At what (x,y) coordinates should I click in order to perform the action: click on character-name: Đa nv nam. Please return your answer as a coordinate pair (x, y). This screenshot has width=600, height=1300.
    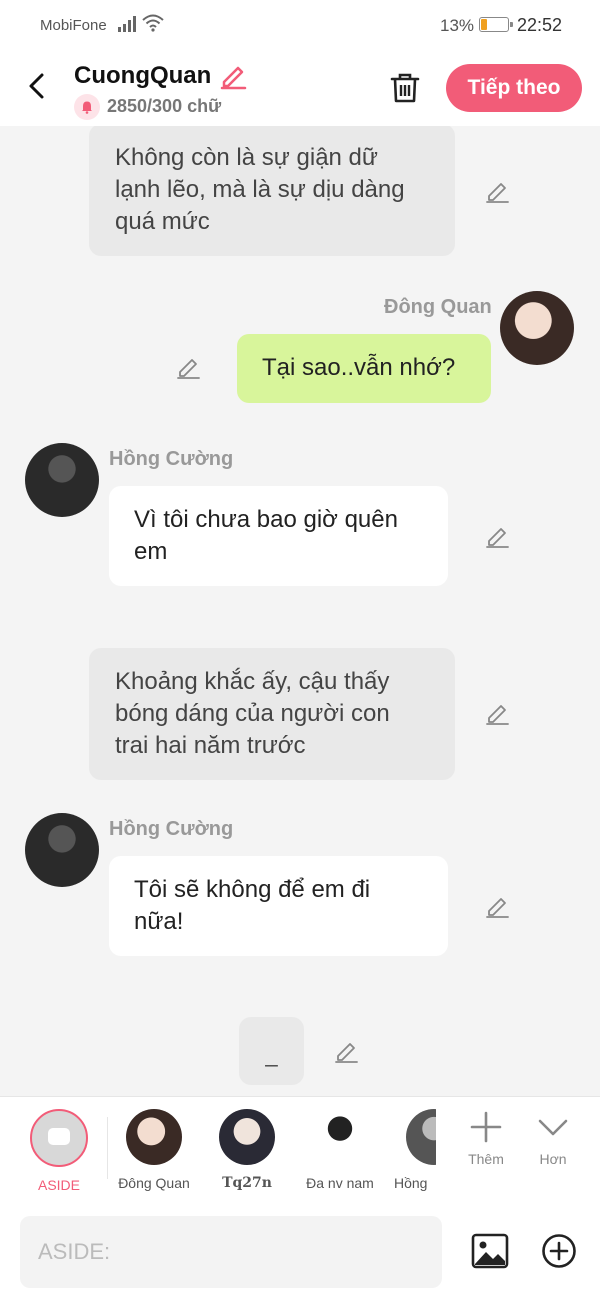
    Looking at the image, I should click on (340, 1183).